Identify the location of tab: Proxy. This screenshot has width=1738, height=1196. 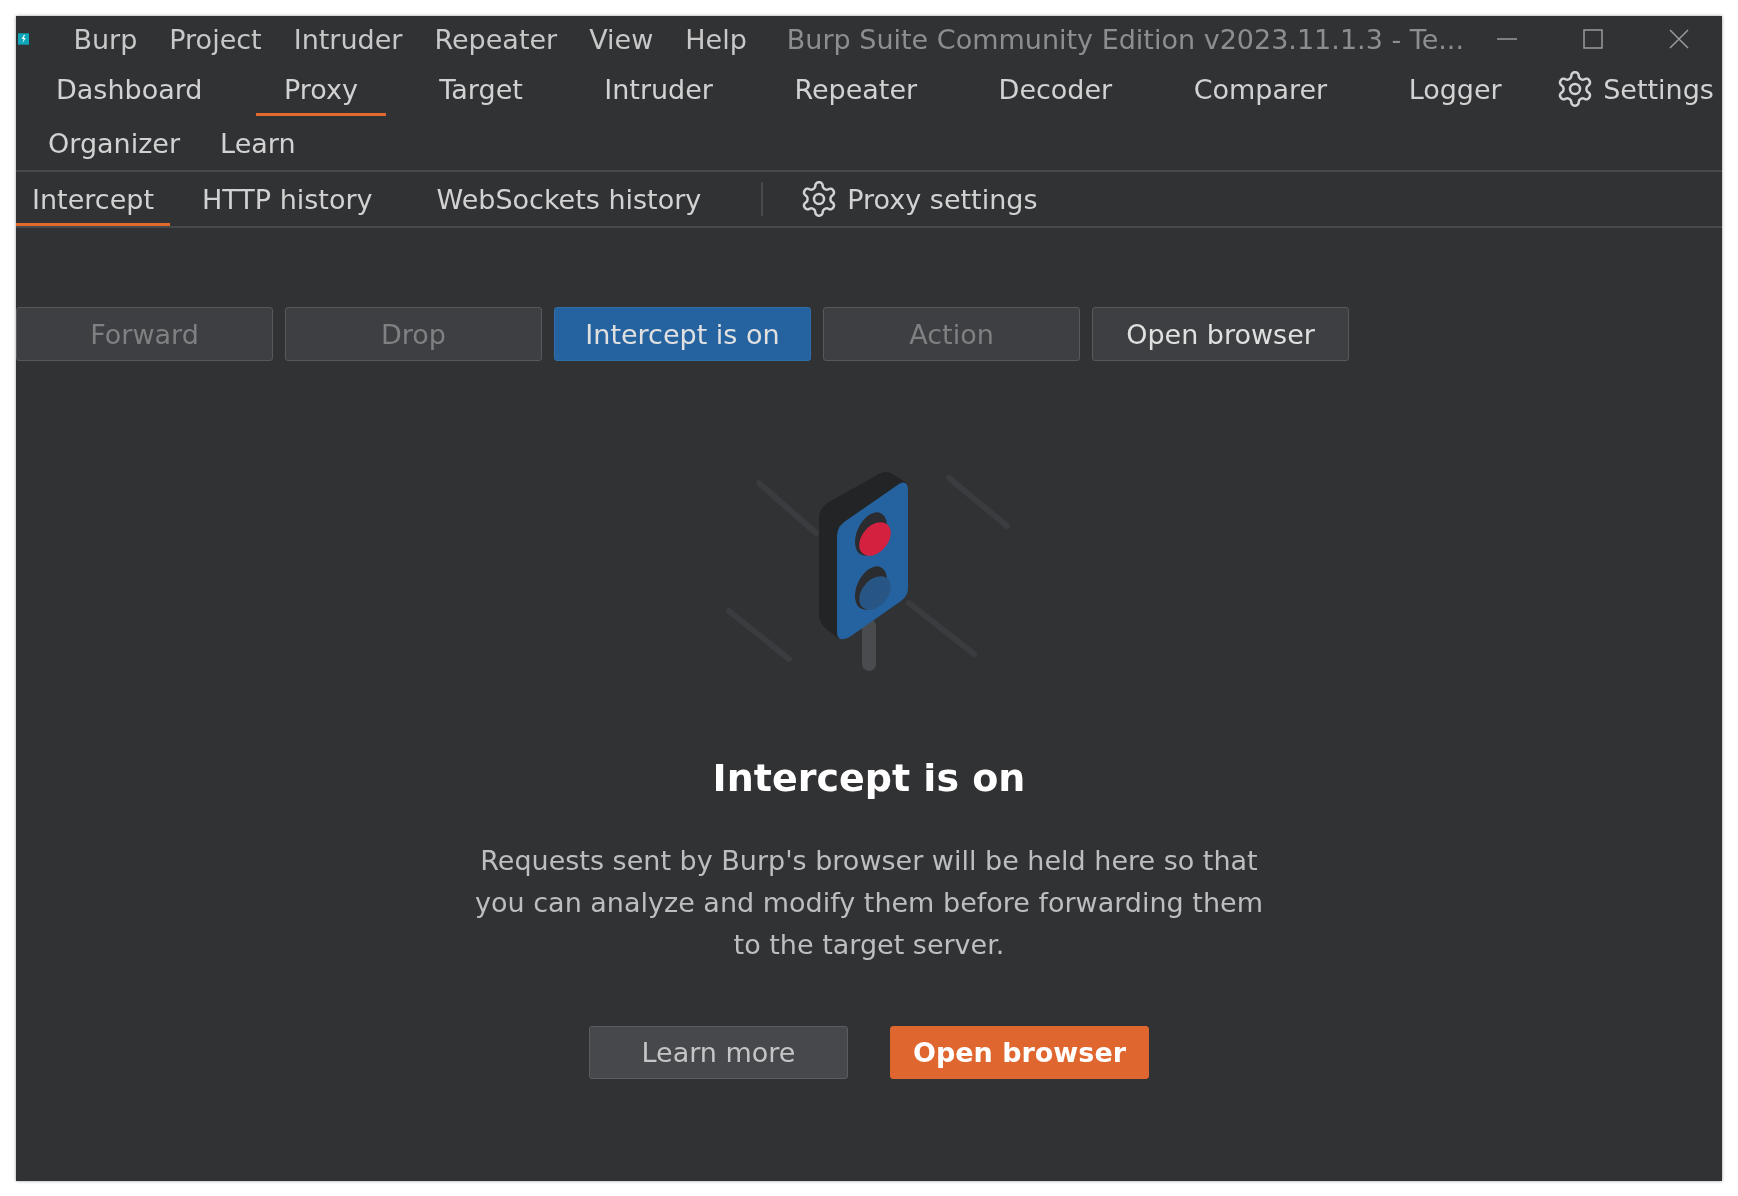
(320, 89).